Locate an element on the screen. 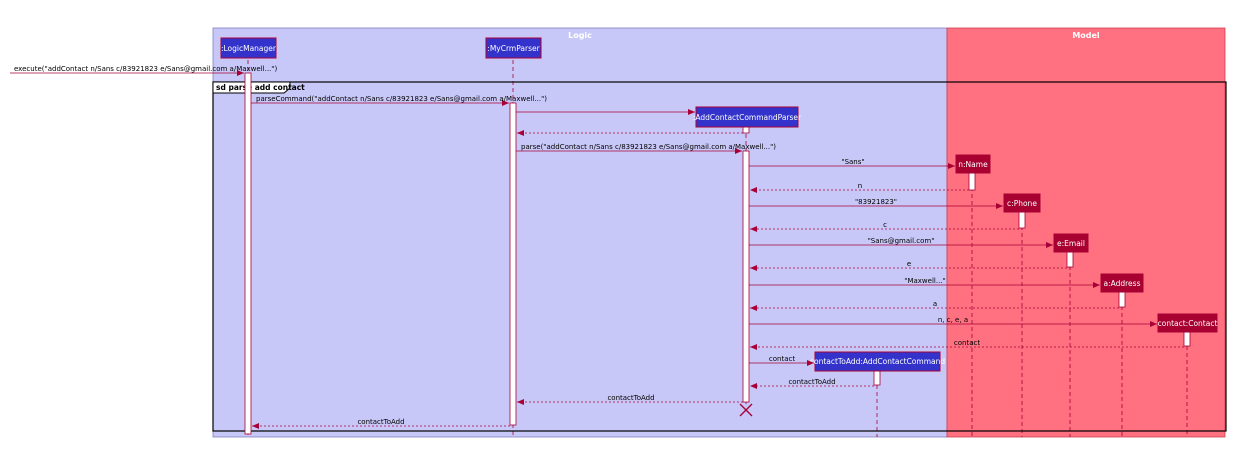 This screenshot has width=1259, height=459. participant-email-label: e:Email is located at coordinates (1071, 243).